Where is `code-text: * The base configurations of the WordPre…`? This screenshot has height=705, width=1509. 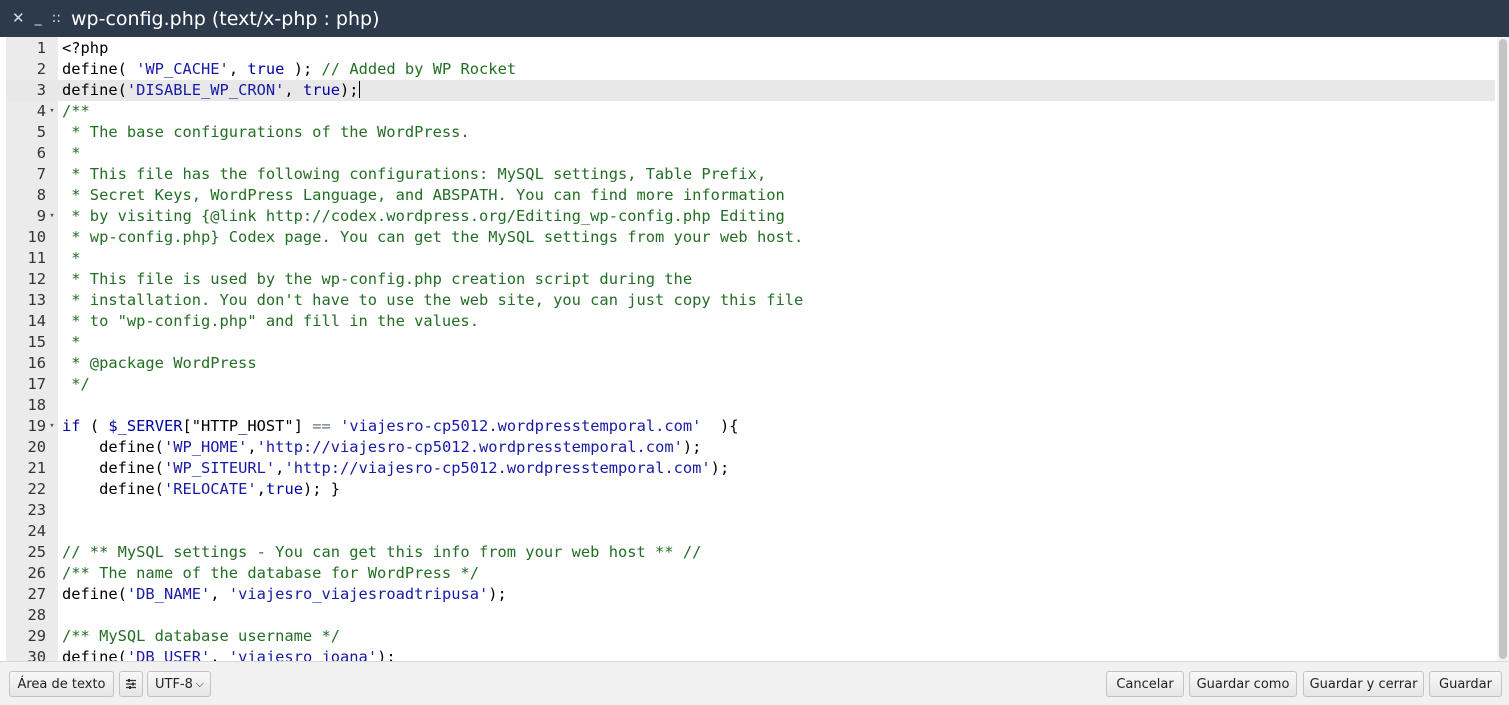 code-text: * The base configurations of the WordPre… is located at coordinates (265, 132).